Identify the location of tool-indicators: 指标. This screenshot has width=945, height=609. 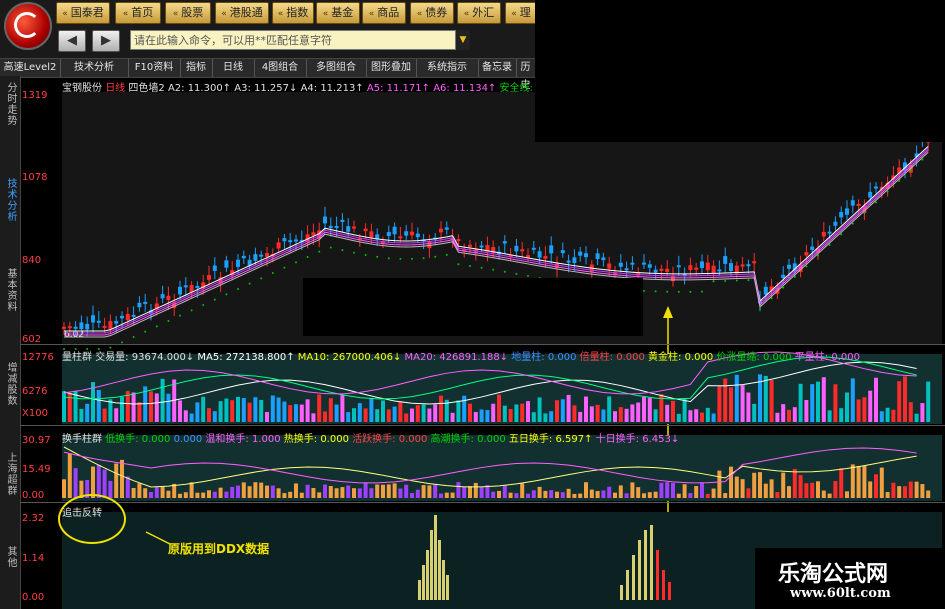
(196, 68).